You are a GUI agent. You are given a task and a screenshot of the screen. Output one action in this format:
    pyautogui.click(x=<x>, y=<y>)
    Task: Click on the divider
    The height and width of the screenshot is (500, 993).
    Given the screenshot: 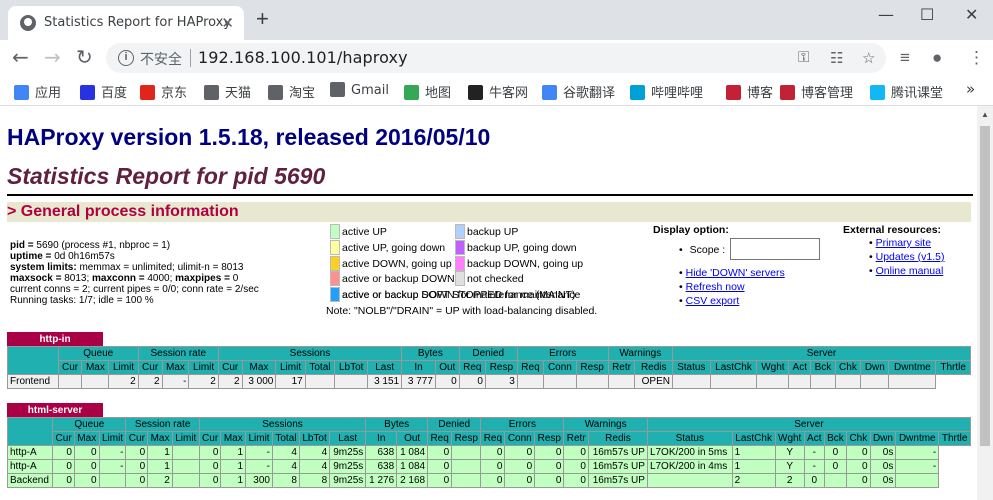 What is the action you would take?
    pyautogui.click(x=190, y=58)
    